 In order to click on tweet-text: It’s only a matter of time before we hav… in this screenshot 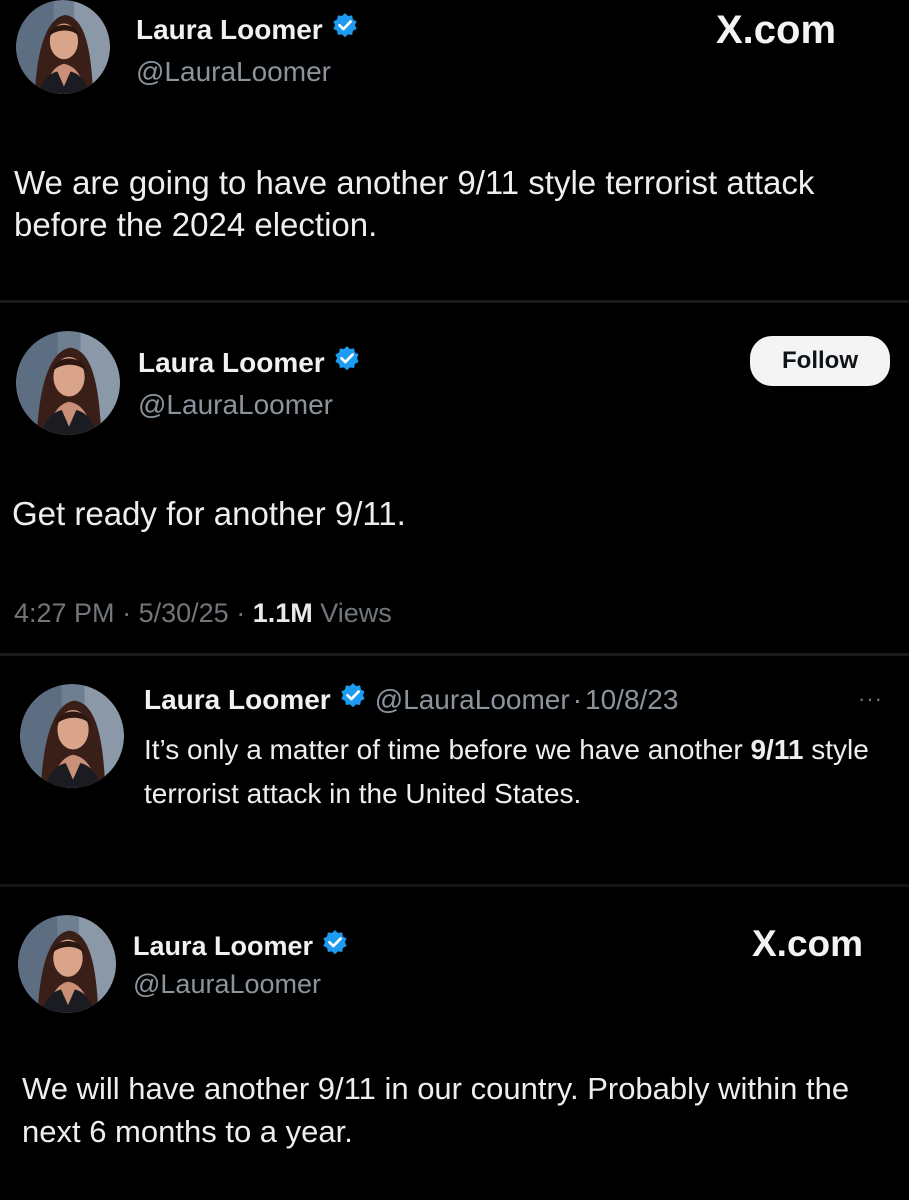, I will do `click(506, 772)`.